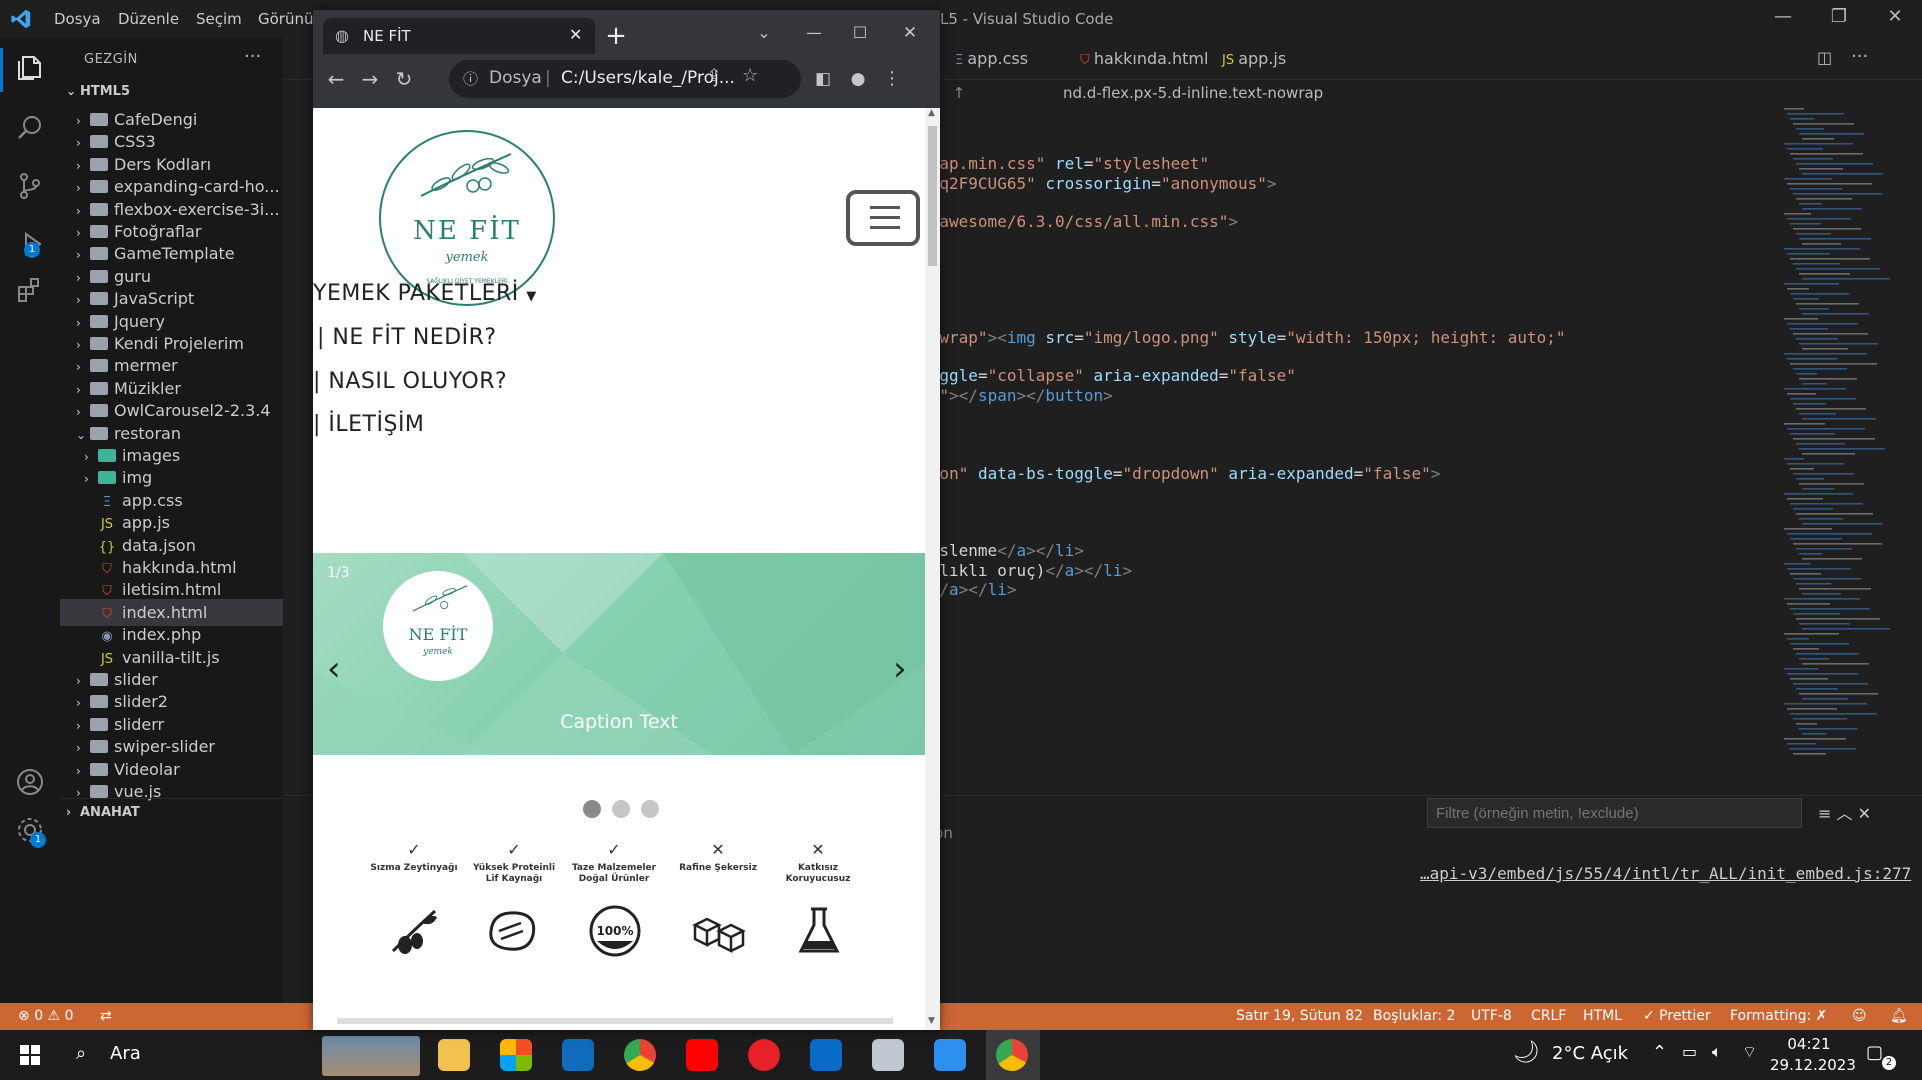 Image resolution: width=1922 pixels, height=1080 pixels. I want to click on chrome-menu-icon: ⋮, so click(892, 79).